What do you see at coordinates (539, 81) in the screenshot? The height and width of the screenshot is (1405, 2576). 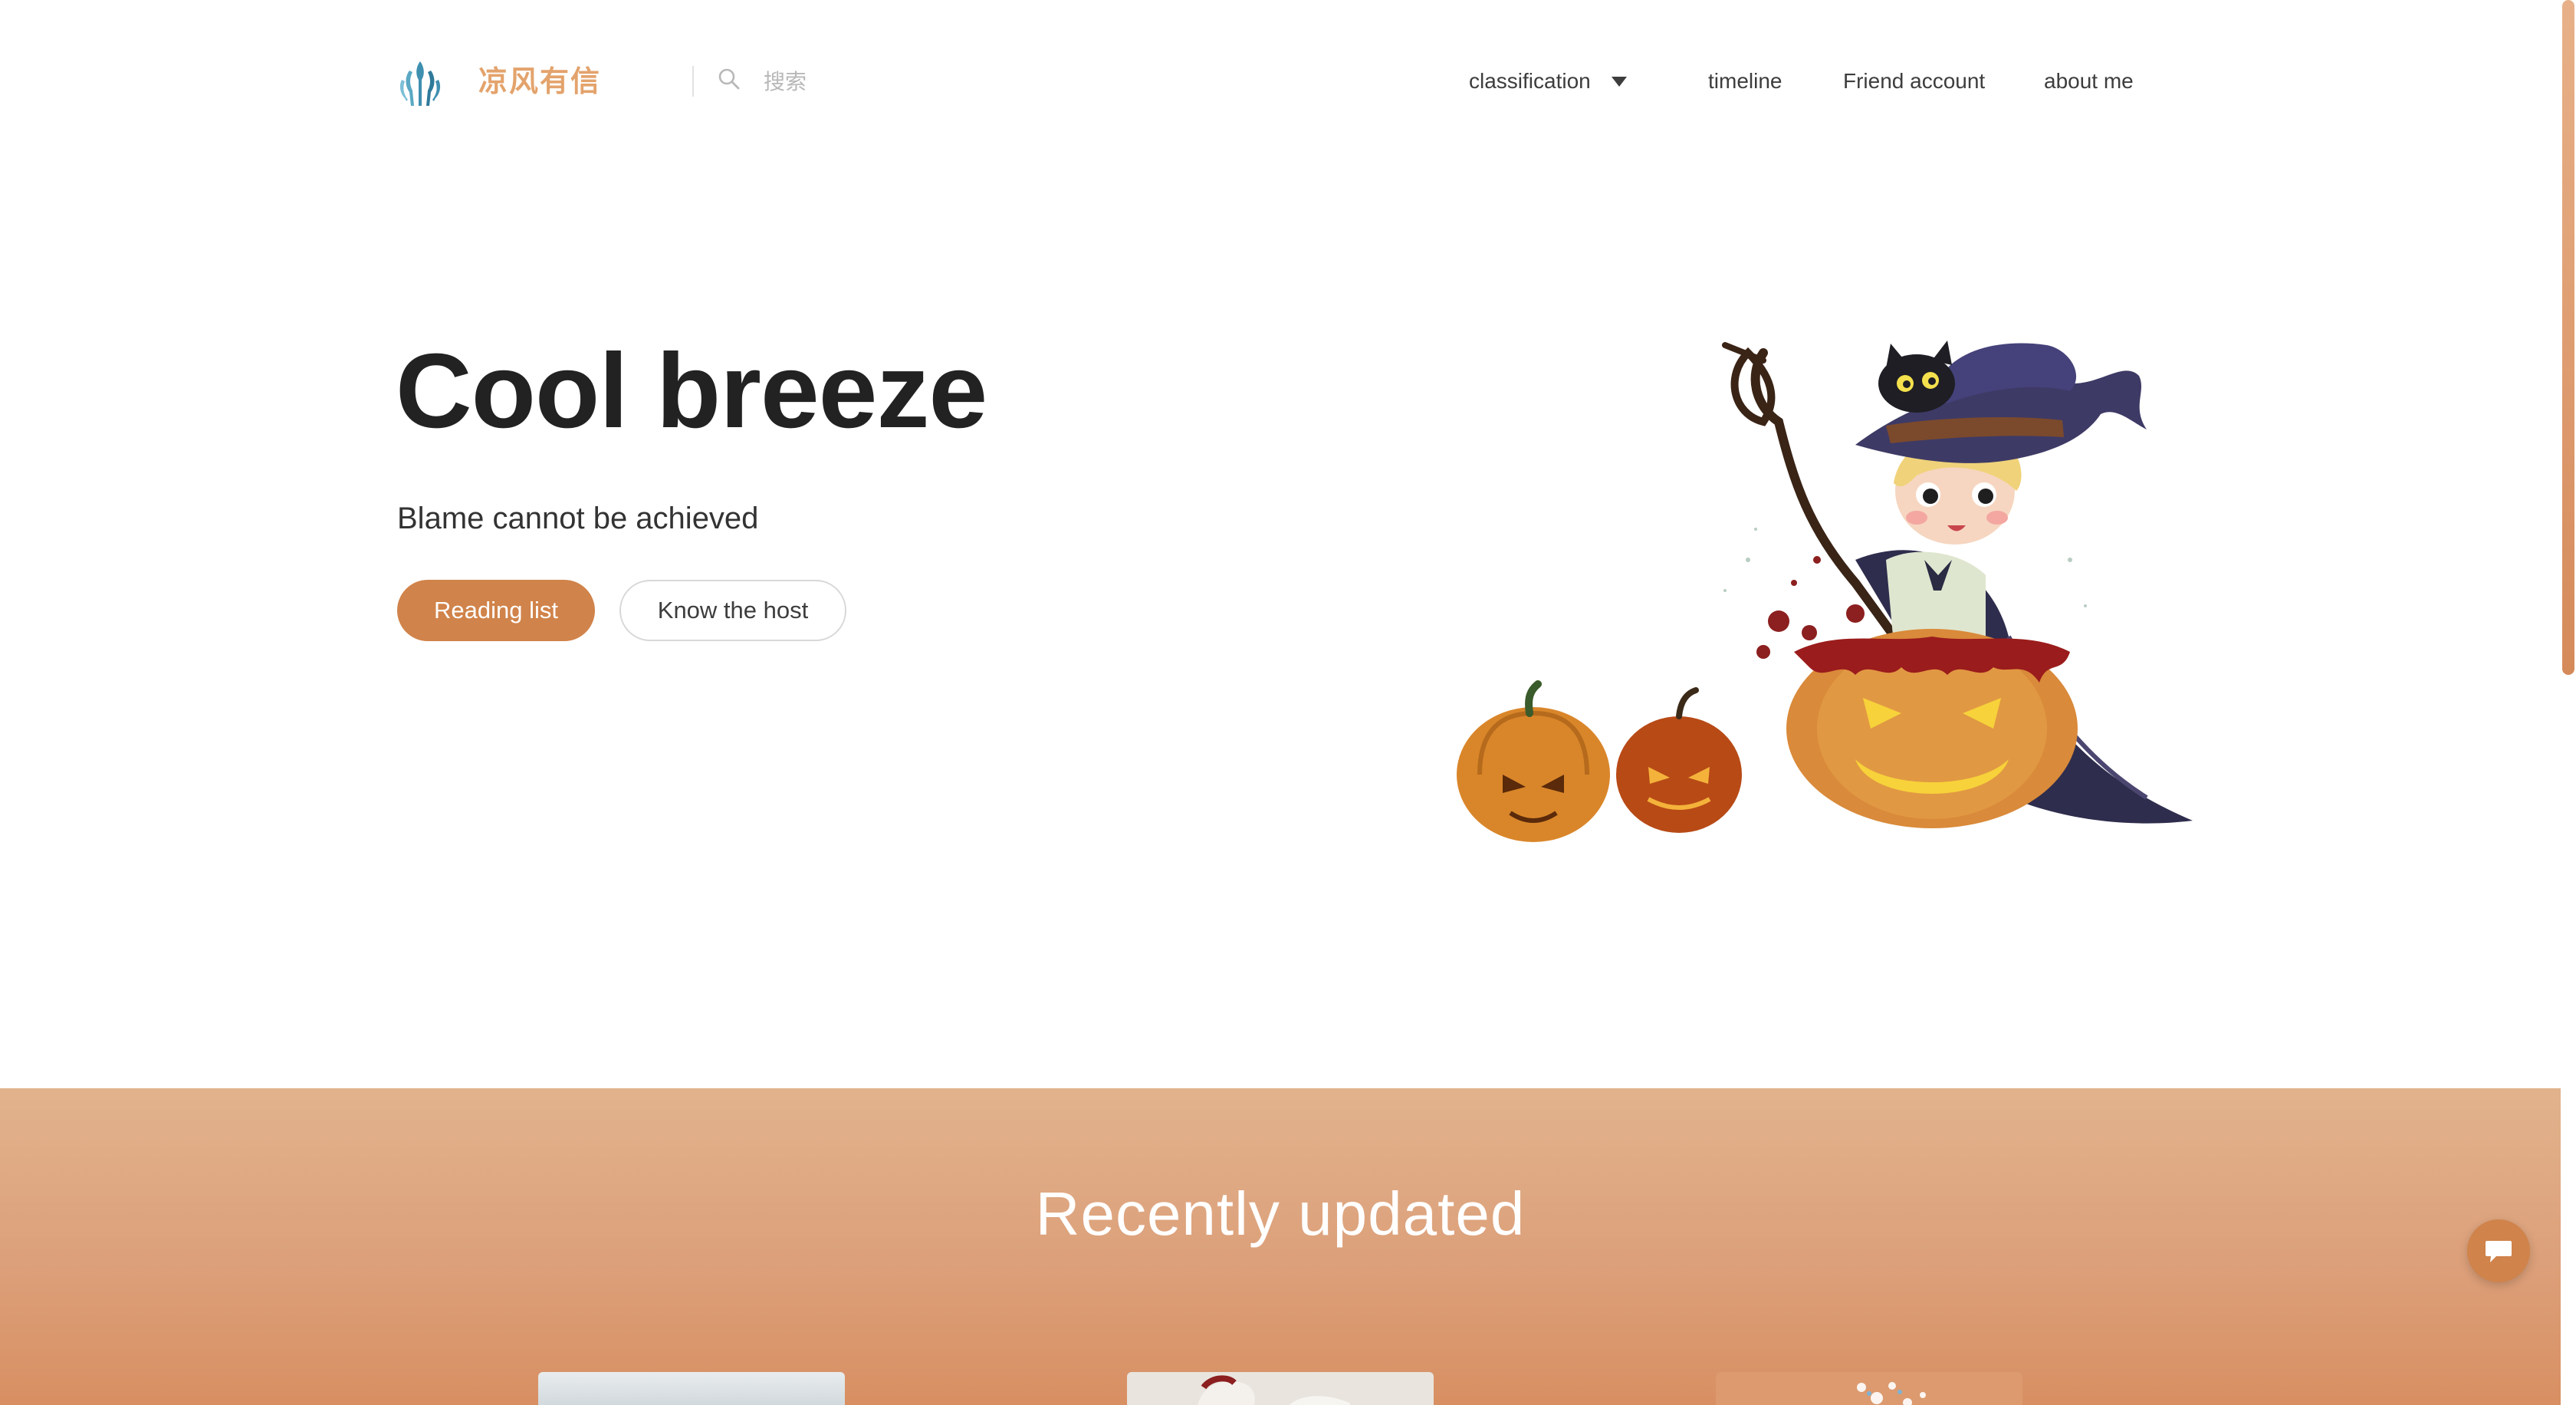 I see `site-name: 凉风有信` at bounding box center [539, 81].